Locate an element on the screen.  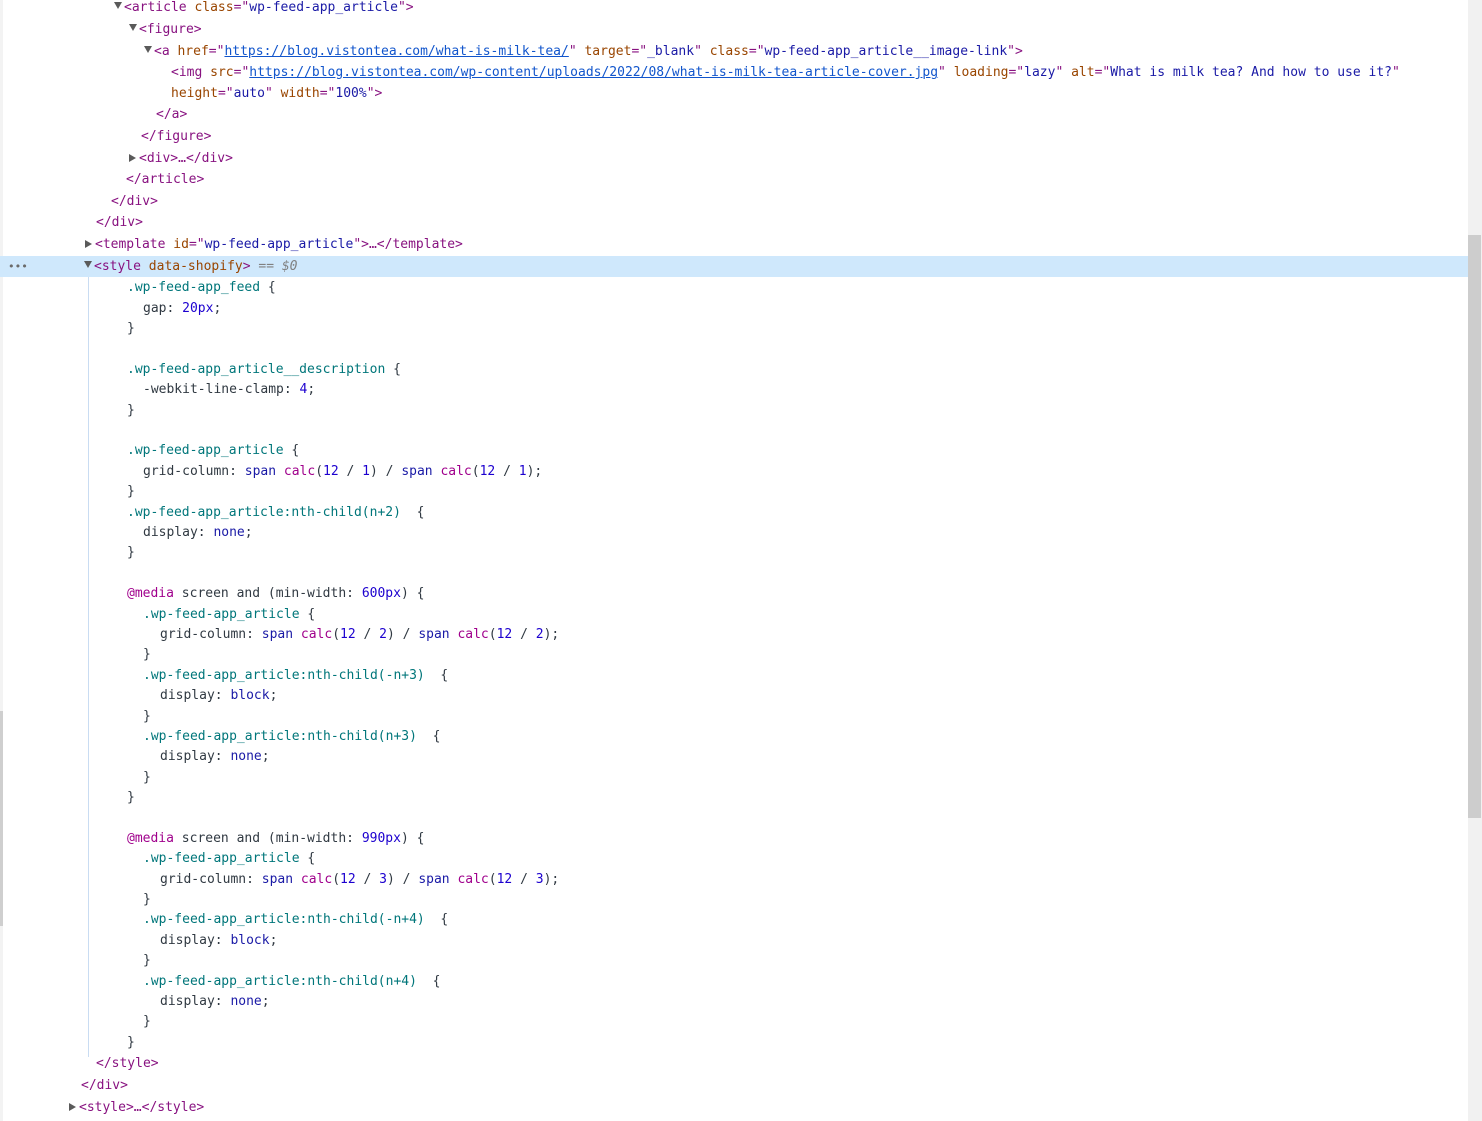
css-line: .wp-feed-app_article:nth-child(n+2) { is located at coordinates (276, 512).